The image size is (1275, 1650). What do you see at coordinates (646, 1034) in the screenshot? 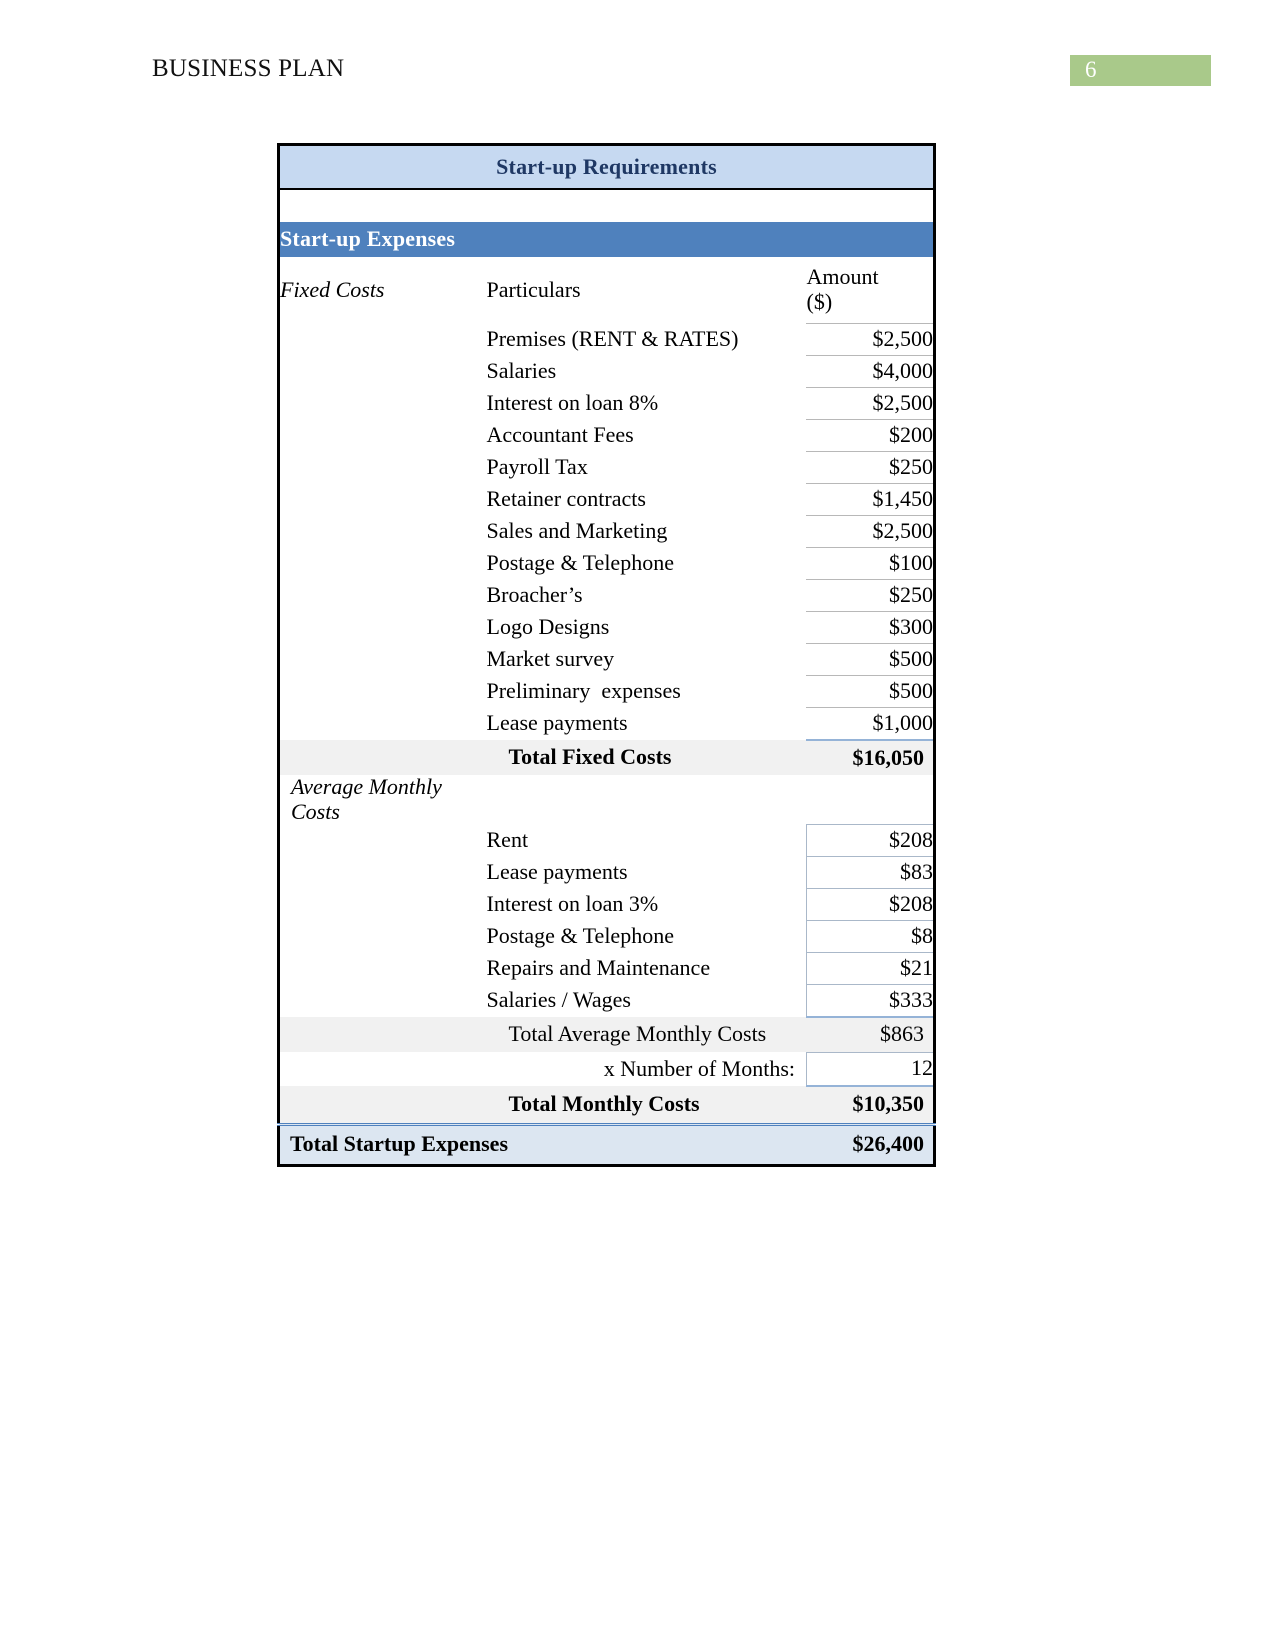
I see `total-average-monthly-costs-label: Total Average Monthly Costs` at bounding box center [646, 1034].